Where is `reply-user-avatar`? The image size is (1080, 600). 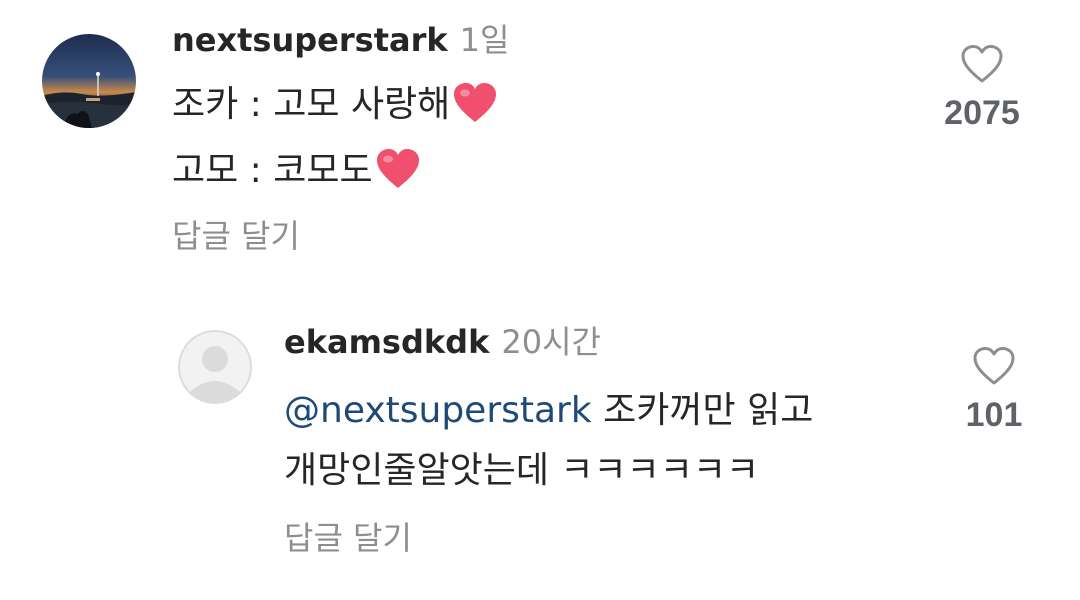 reply-user-avatar is located at coordinates (215, 367).